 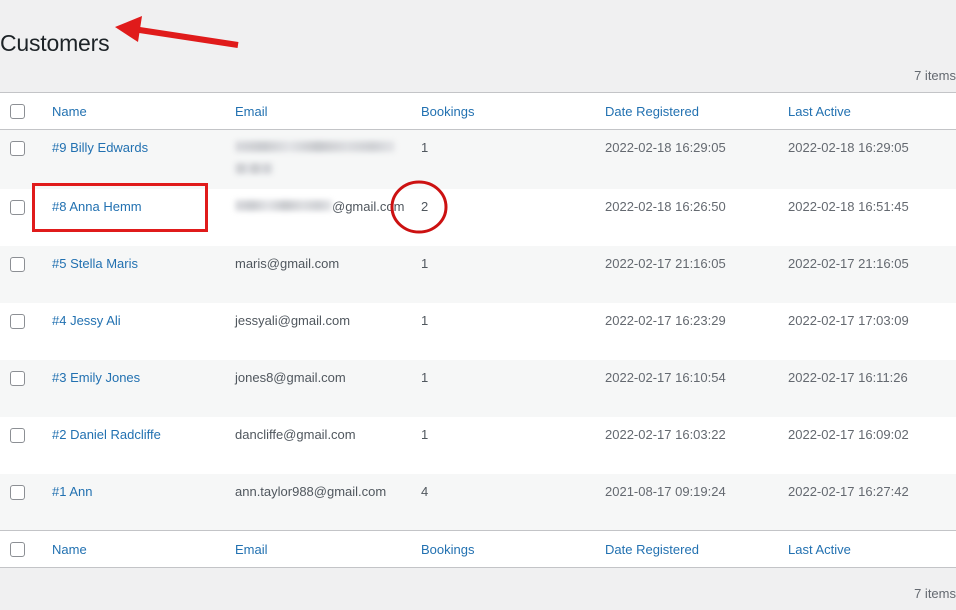 What do you see at coordinates (106, 434) in the screenshot?
I see `customer-name-link: #2 Daniel Radcliffe` at bounding box center [106, 434].